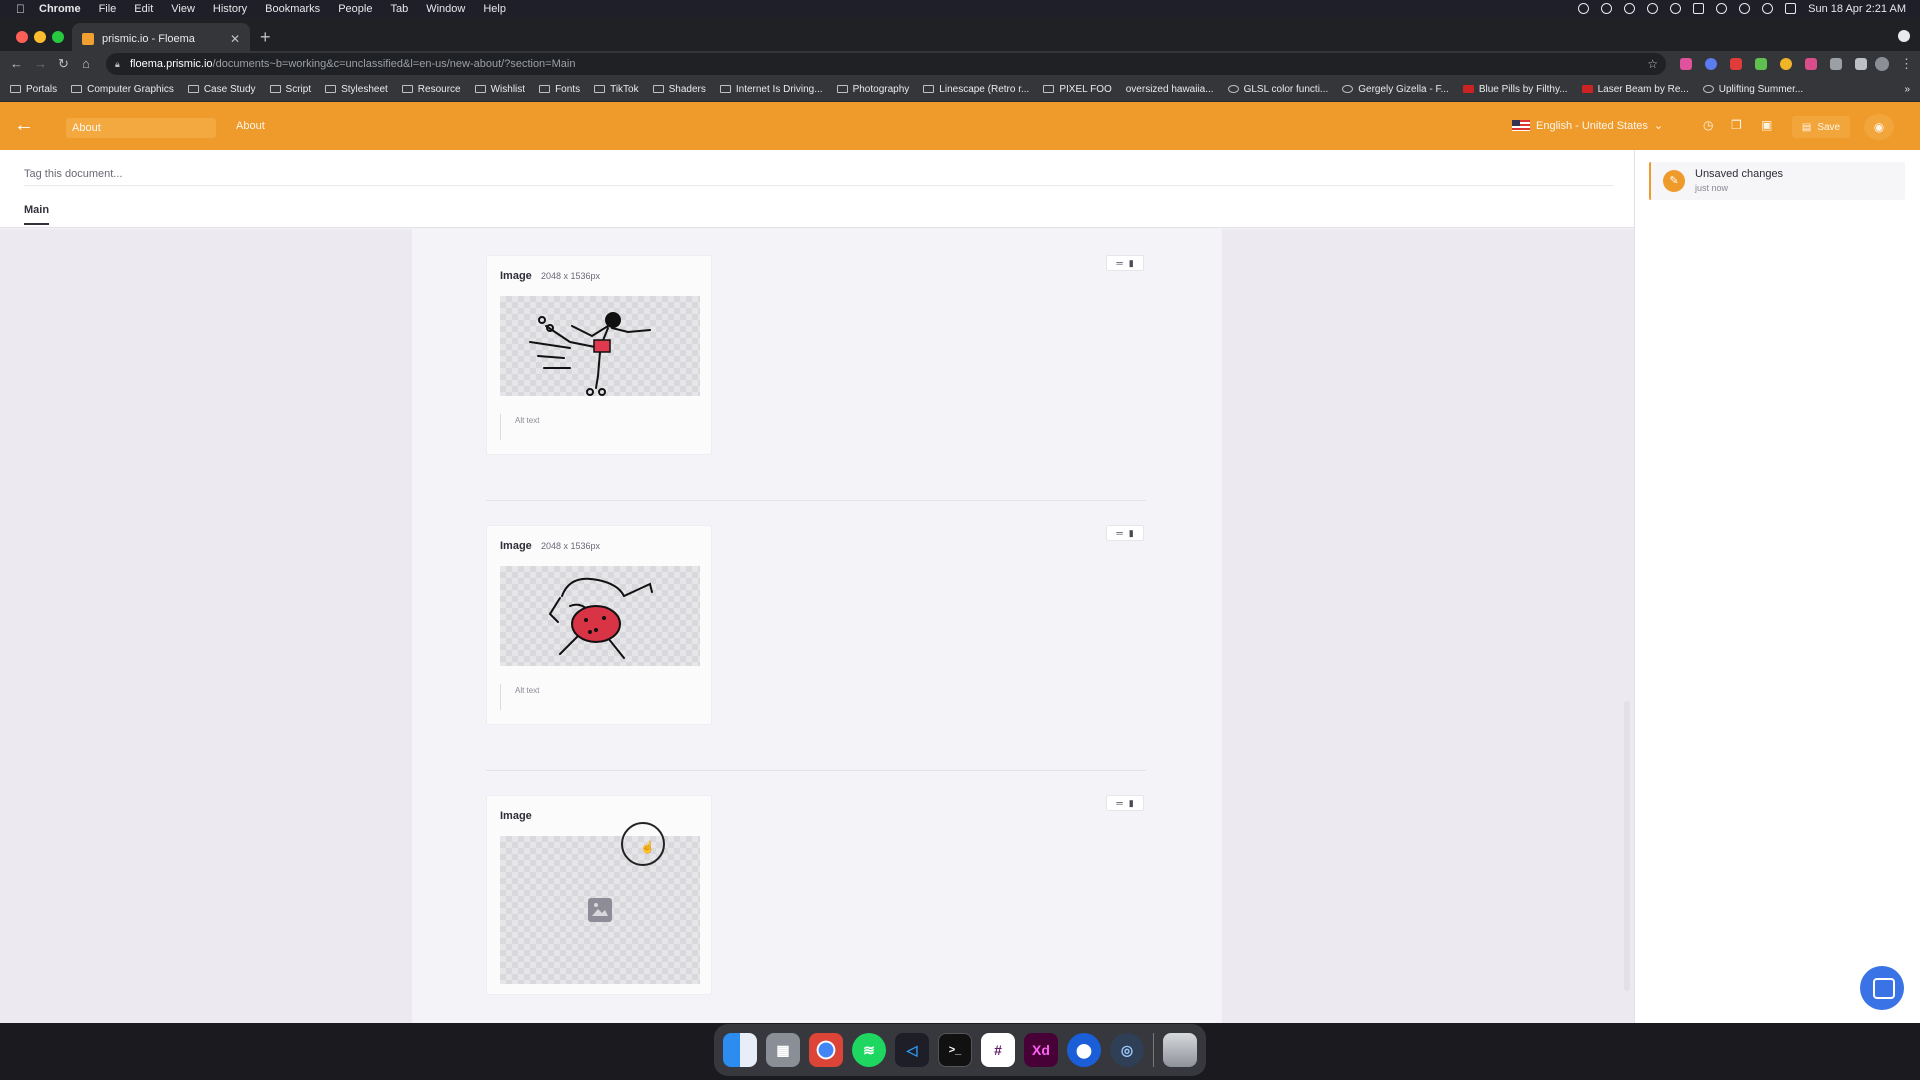 The width and height of the screenshot is (1920, 1080). I want to click on window-close-button, so click(22, 37).